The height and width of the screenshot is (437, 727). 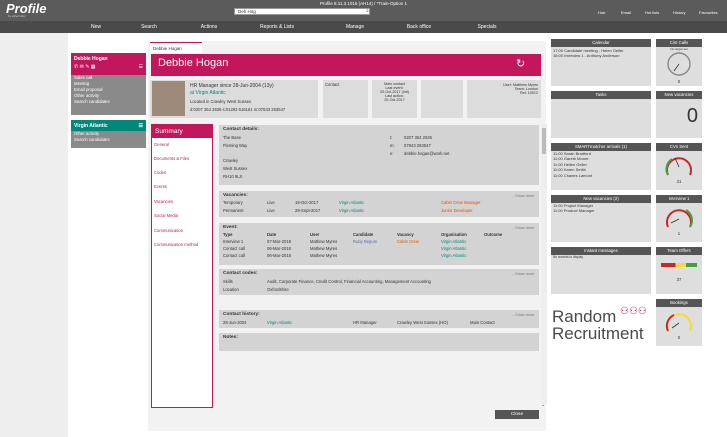 What do you see at coordinates (208, 93) in the screenshot?
I see `company-link: at Virgin Atlantic` at bounding box center [208, 93].